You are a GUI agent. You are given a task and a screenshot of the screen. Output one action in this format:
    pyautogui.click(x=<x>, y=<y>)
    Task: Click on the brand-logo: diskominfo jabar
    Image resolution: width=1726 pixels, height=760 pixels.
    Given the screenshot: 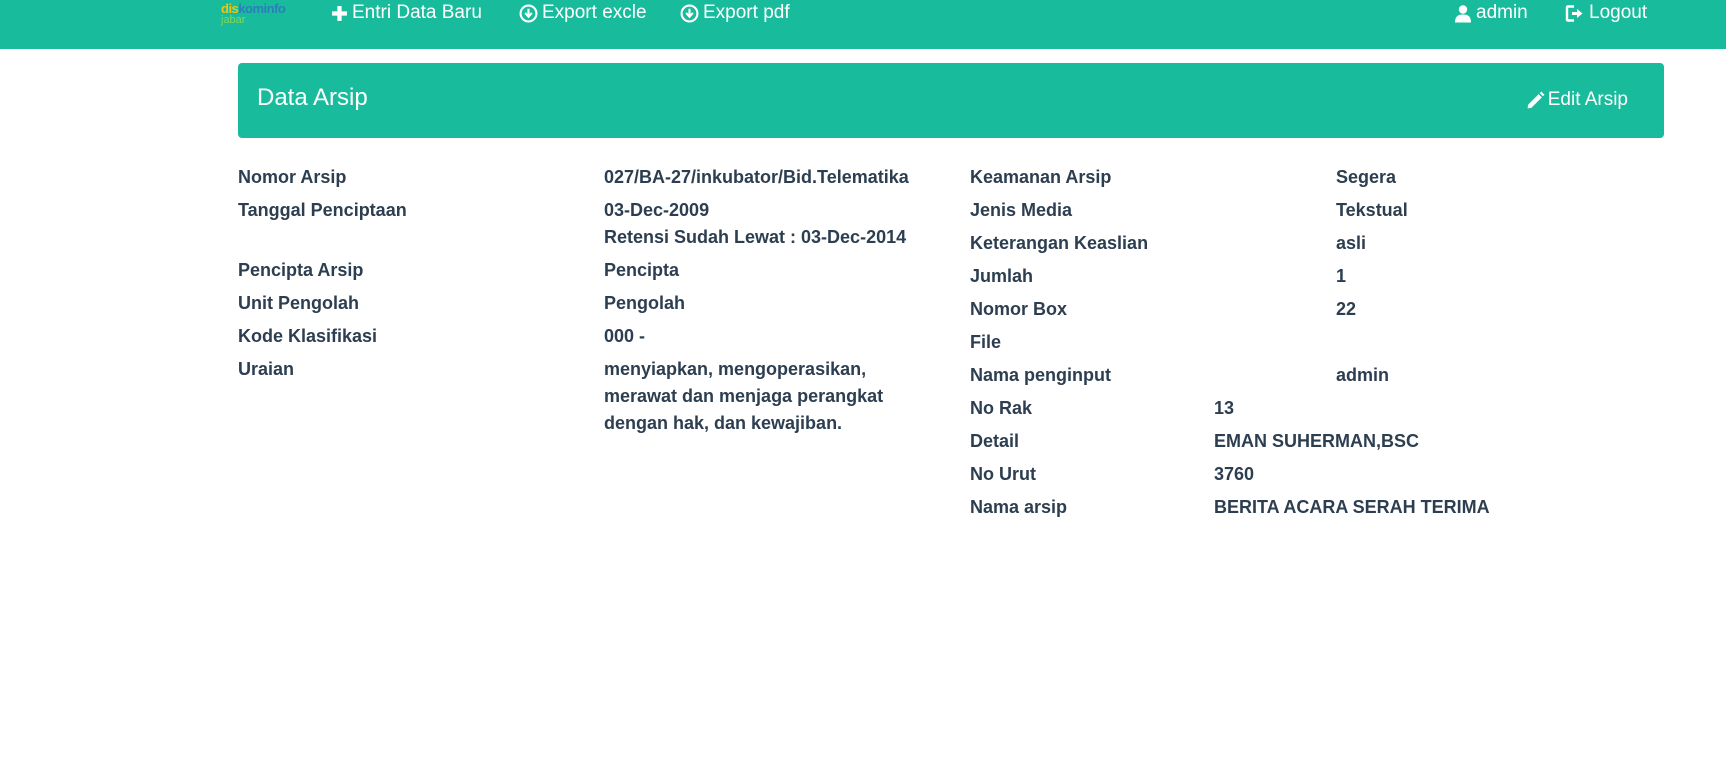 What is the action you would take?
    pyautogui.click(x=258, y=15)
    